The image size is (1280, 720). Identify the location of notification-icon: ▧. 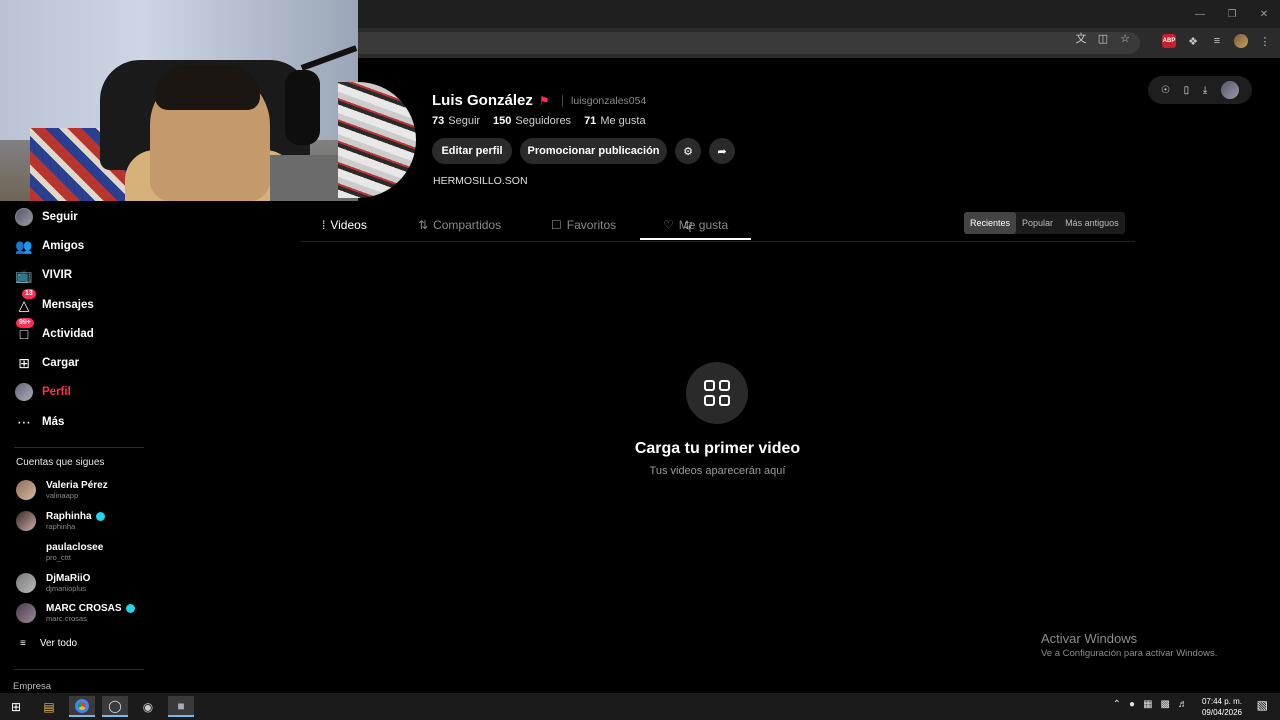
(1262, 705).